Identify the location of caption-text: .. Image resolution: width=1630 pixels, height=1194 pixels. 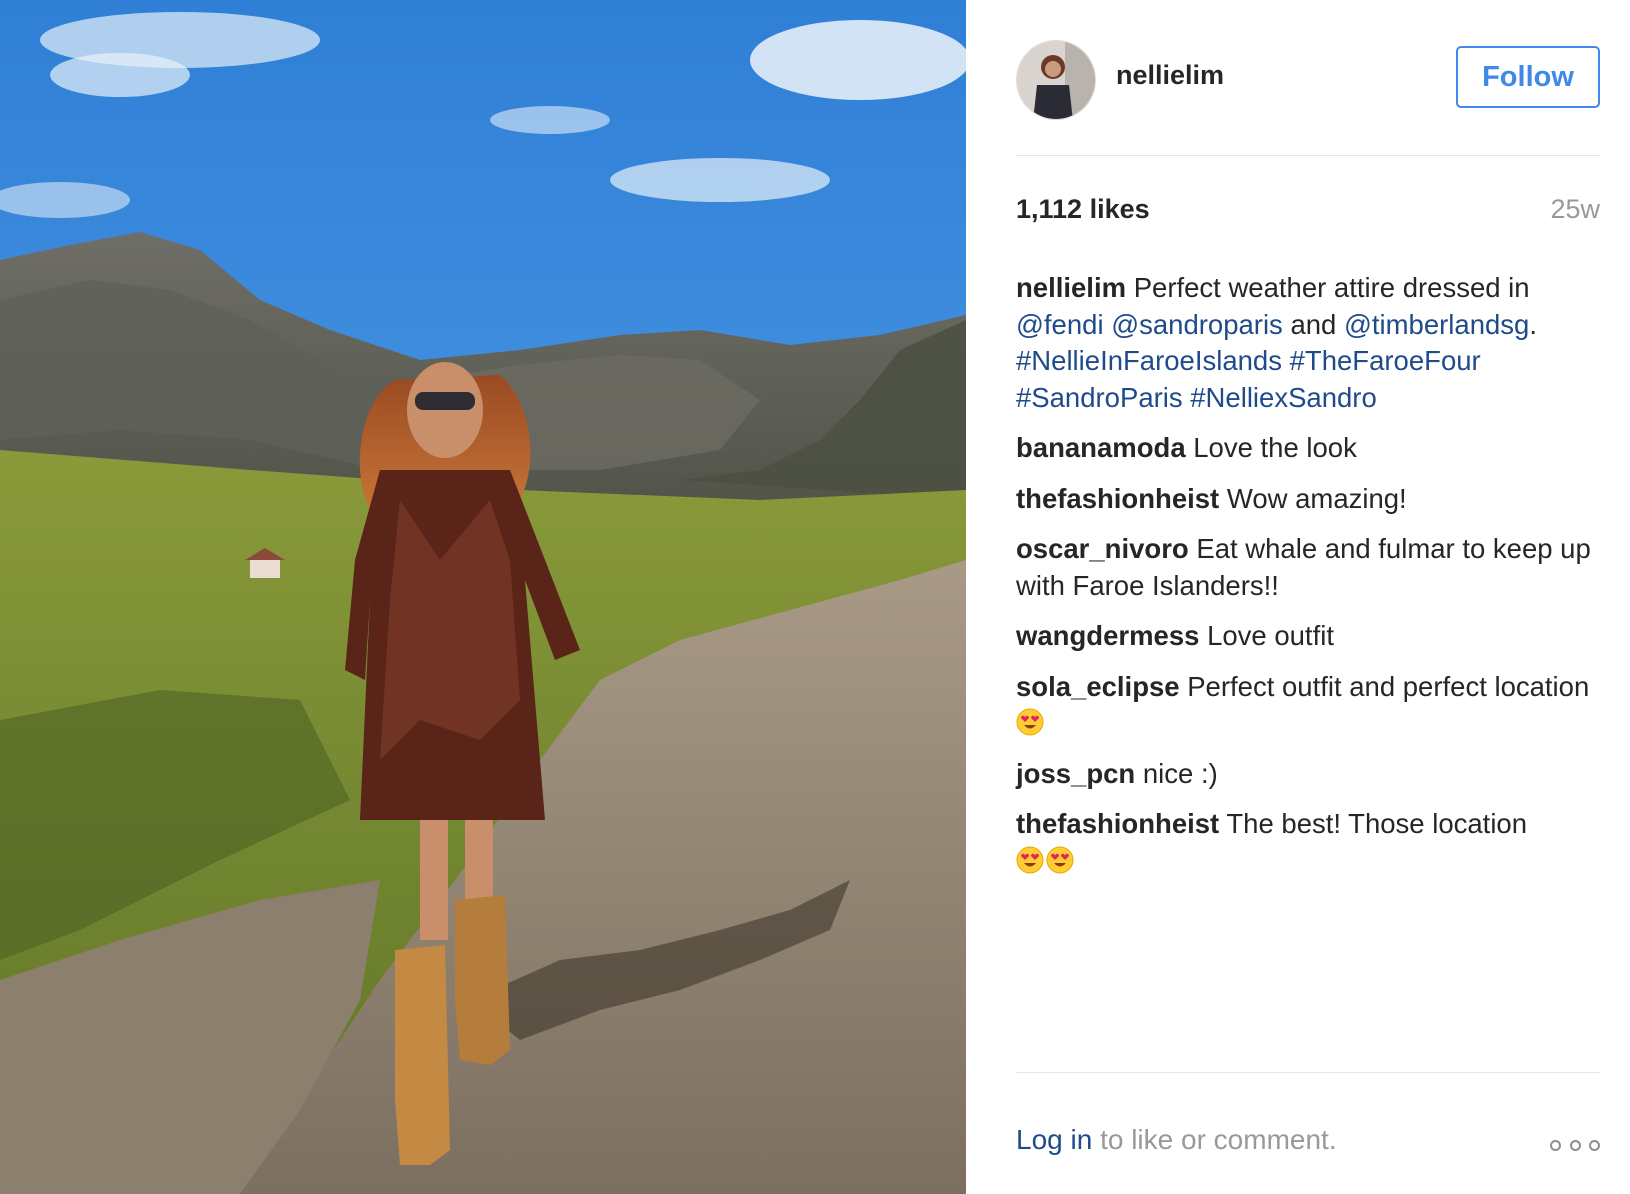
(1533, 324).